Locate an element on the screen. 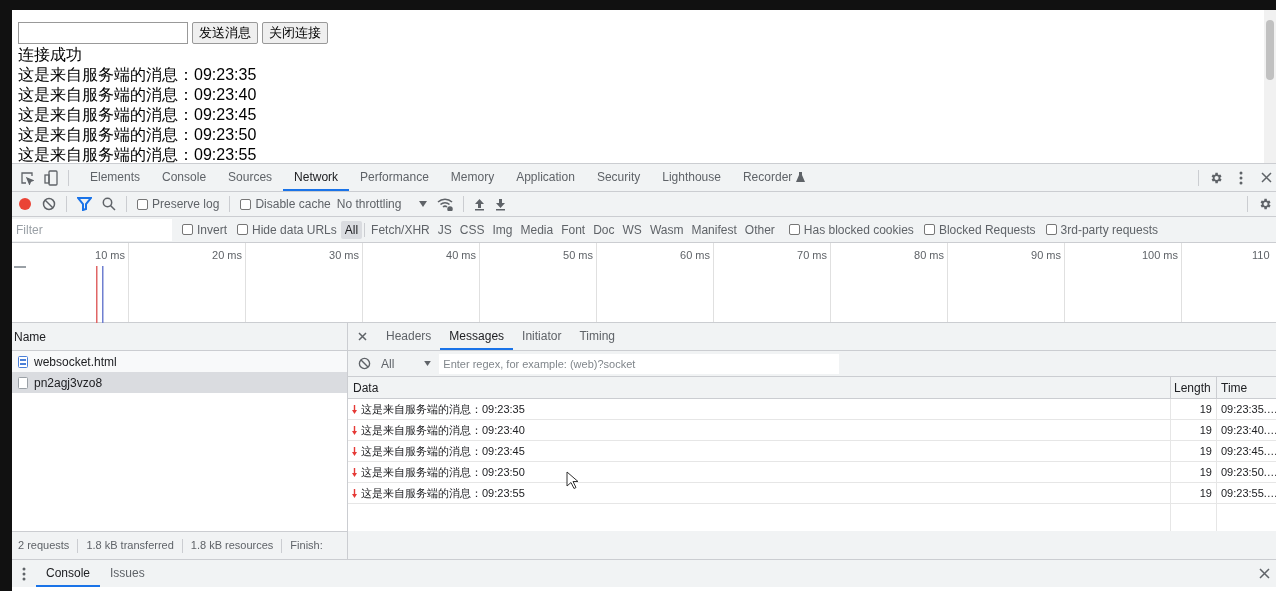 The image size is (1276, 591). type-filter: Doc is located at coordinates (604, 229).